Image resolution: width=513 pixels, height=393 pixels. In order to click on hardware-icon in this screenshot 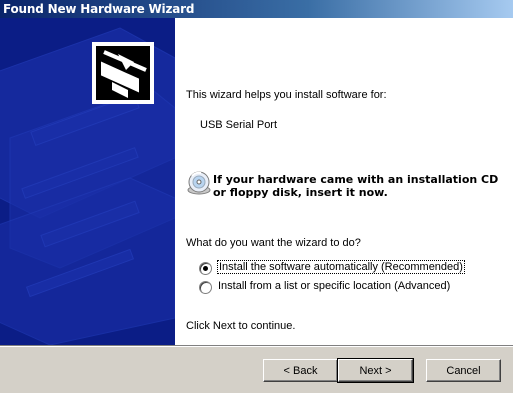, I will do `click(123, 73)`.